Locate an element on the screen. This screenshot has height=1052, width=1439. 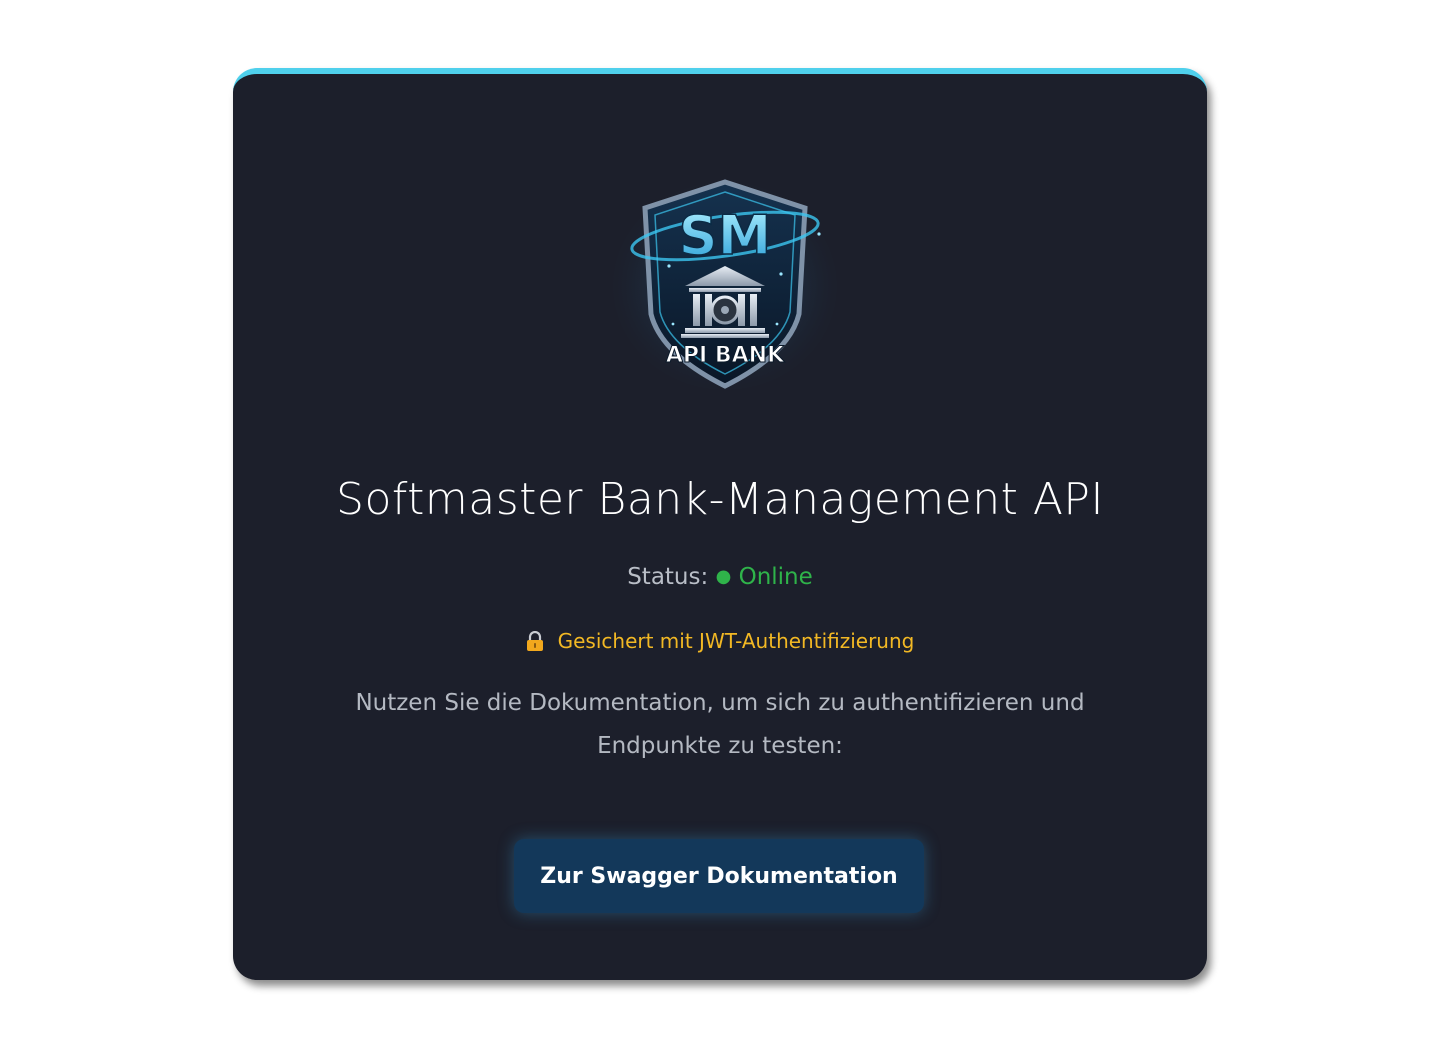
security-text: Gesichert mit JWT-Authentifizierung is located at coordinates (736, 641).